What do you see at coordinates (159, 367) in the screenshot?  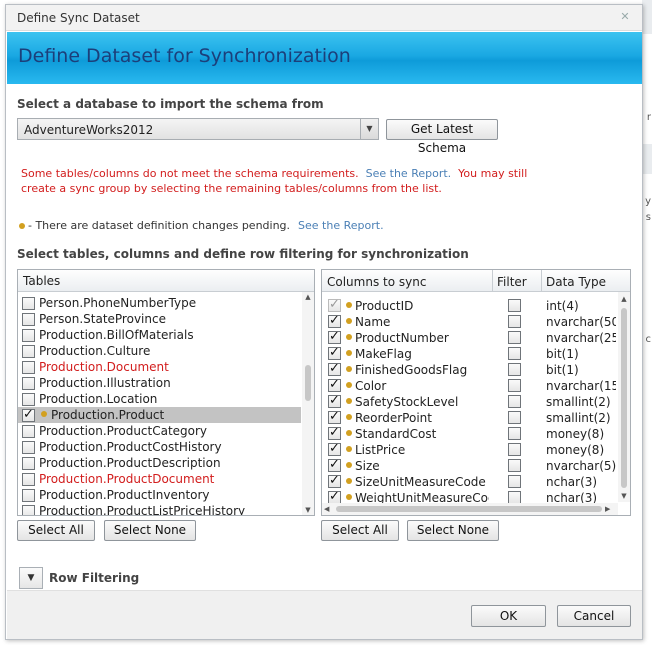 I see `table-row: Production.Document` at bounding box center [159, 367].